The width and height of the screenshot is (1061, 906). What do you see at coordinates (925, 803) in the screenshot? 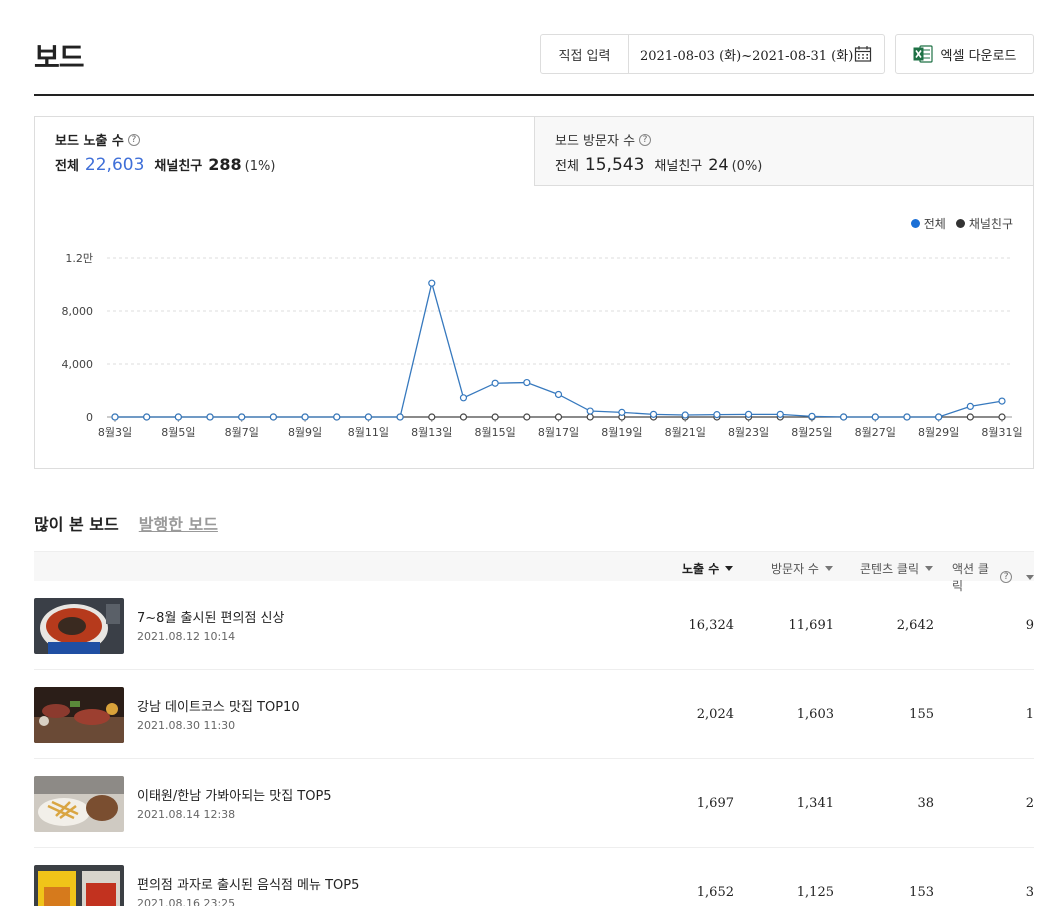
I see `cell-content-clicks: 38` at bounding box center [925, 803].